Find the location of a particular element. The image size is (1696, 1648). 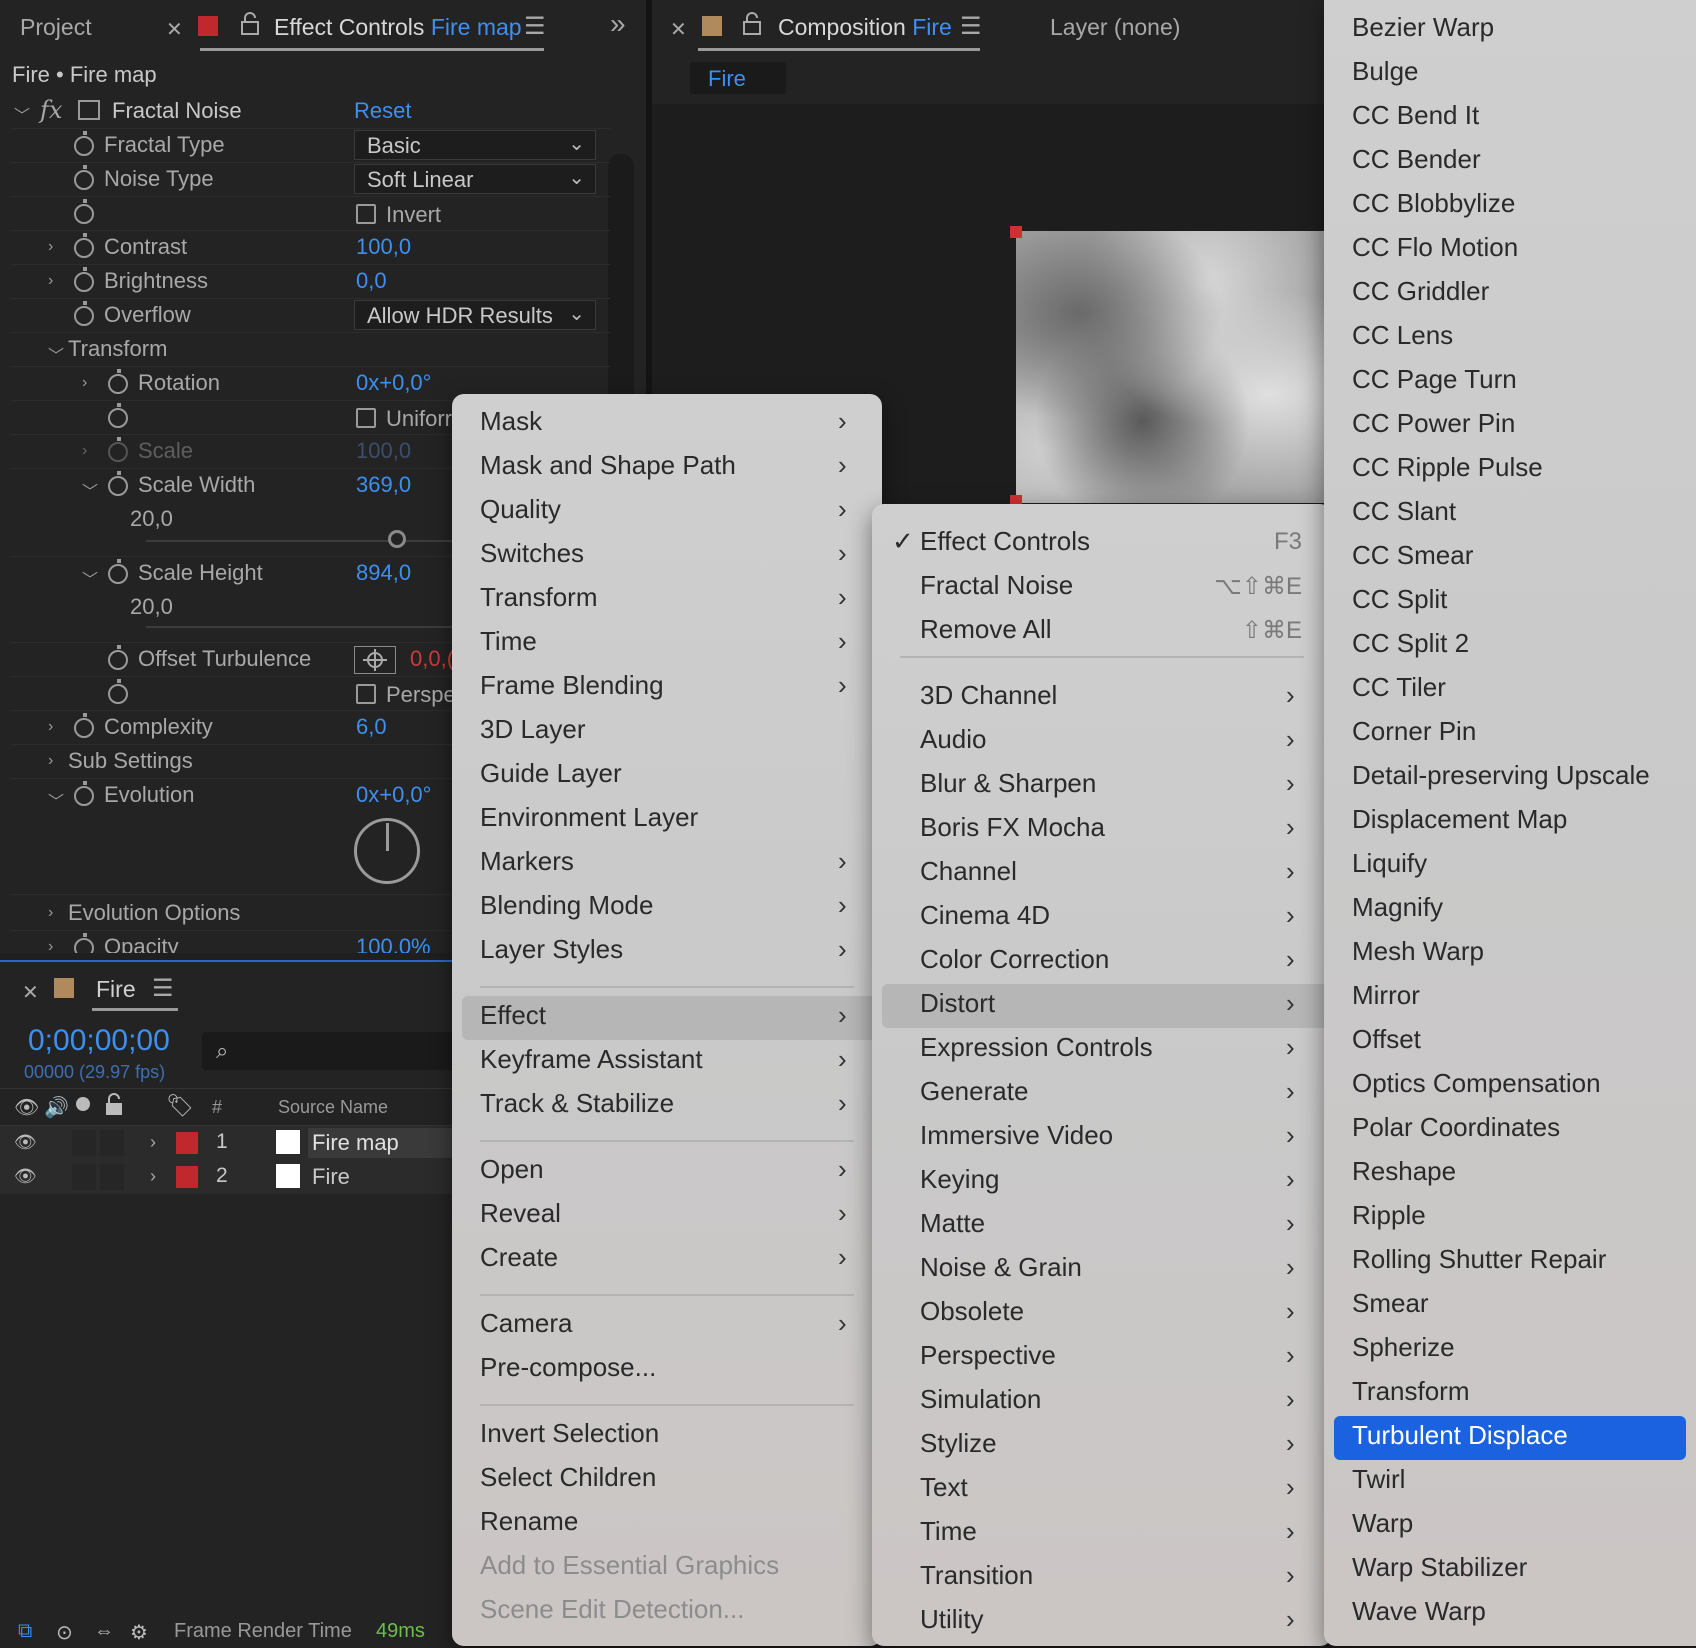

scale-width-slider-track is located at coordinates (301, 541).